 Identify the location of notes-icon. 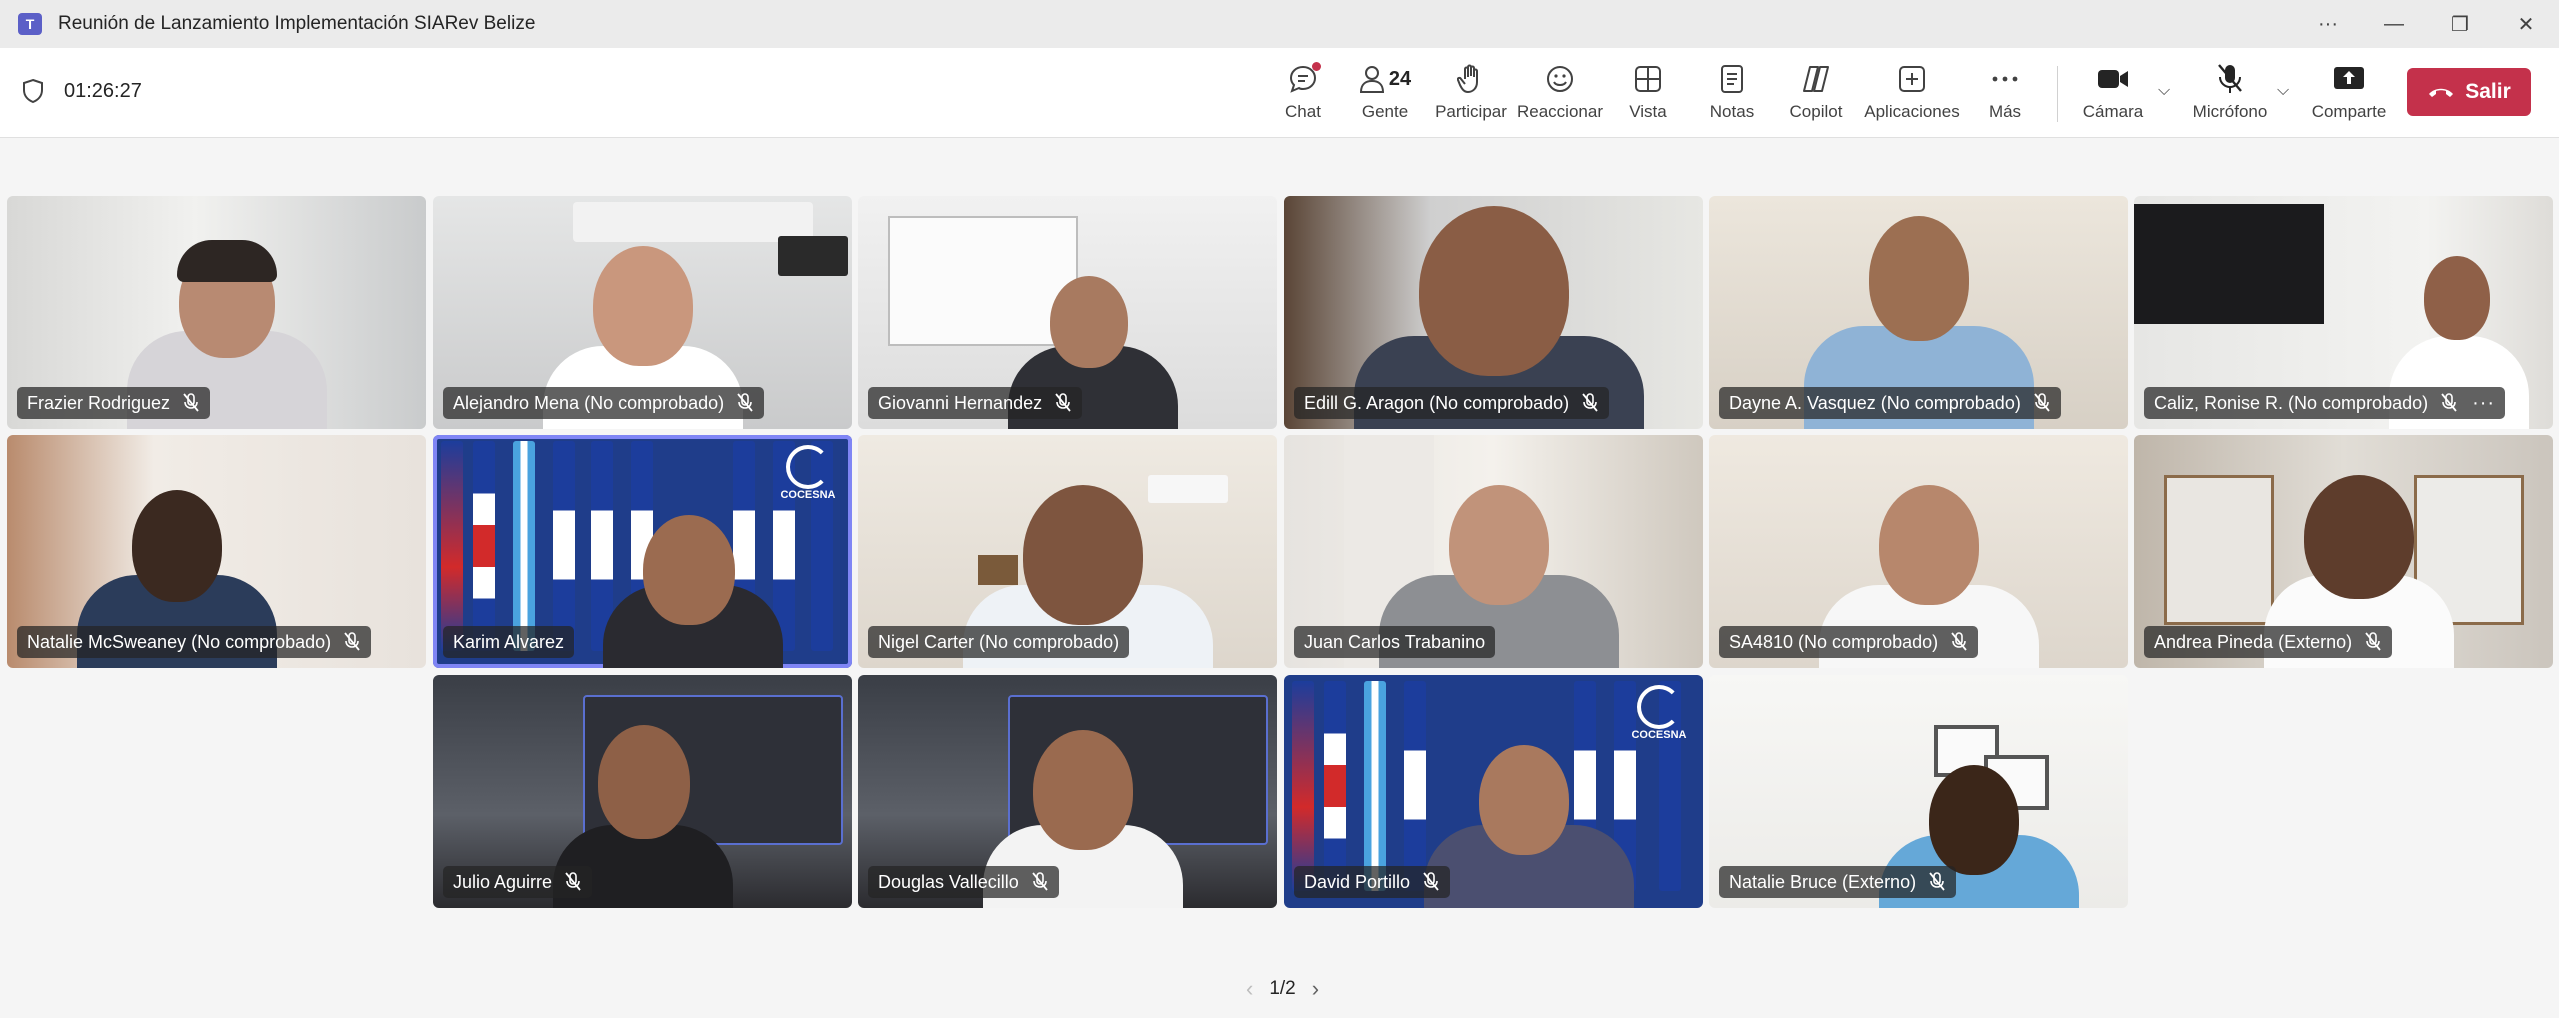
(1732, 79).